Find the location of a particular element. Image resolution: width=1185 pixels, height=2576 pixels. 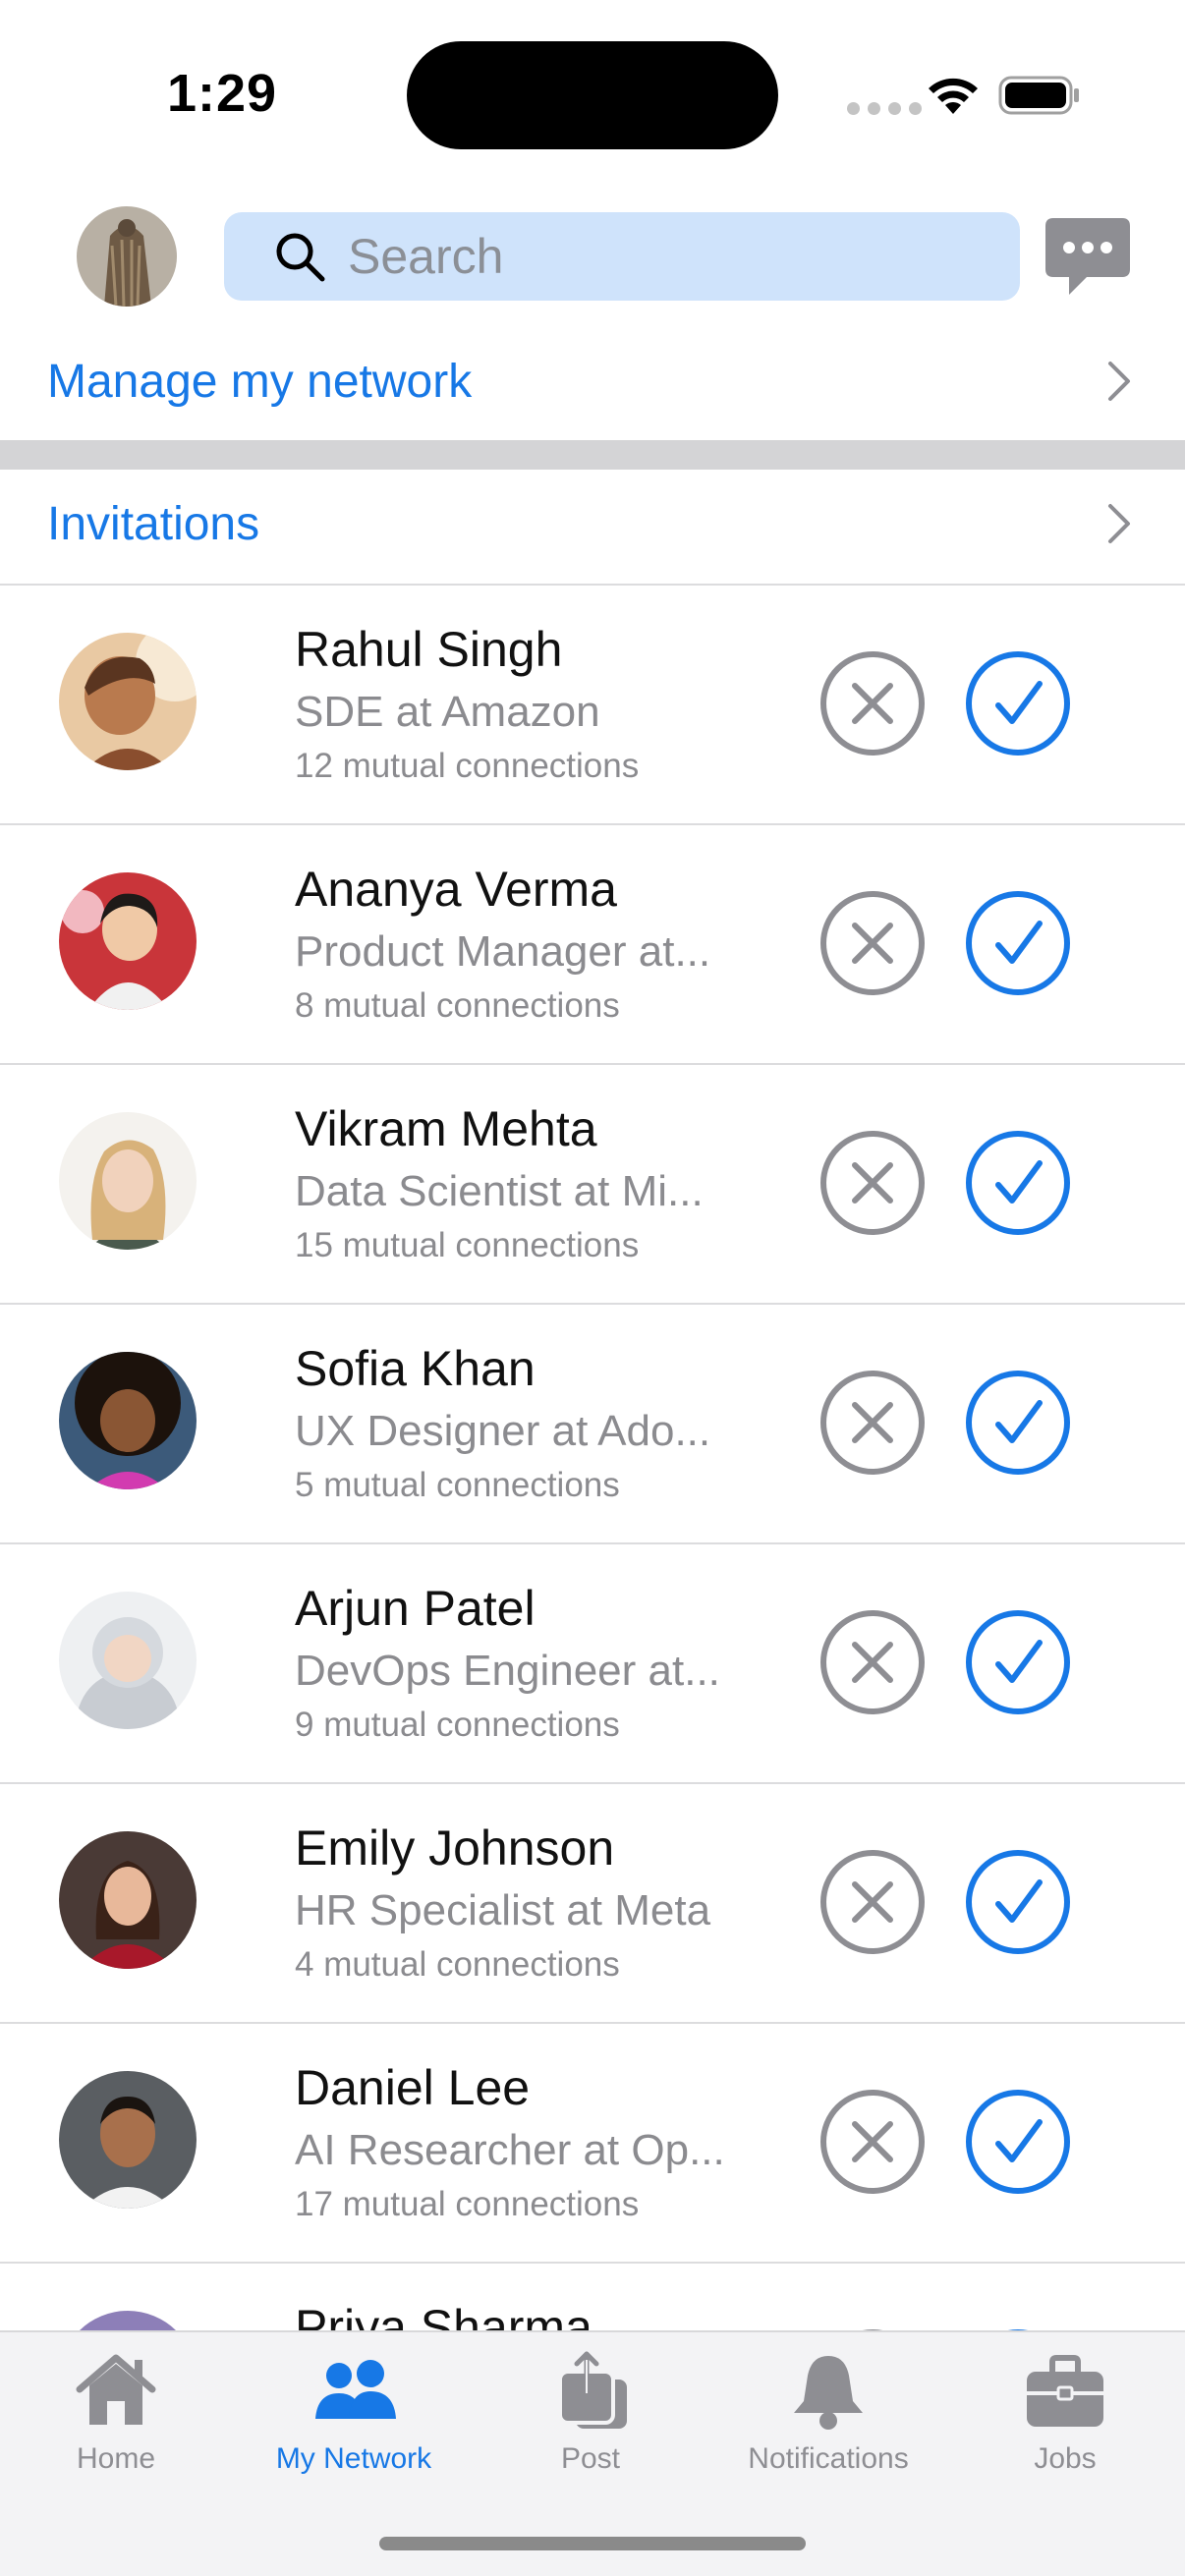

search-bar is located at coordinates (622, 256).